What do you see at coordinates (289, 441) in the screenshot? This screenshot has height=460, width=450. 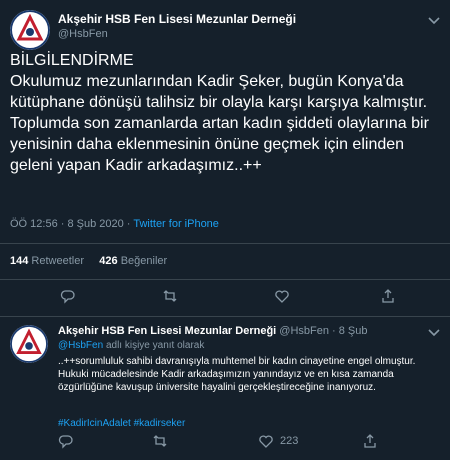 I see `reply-like-count: 223` at bounding box center [289, 441].